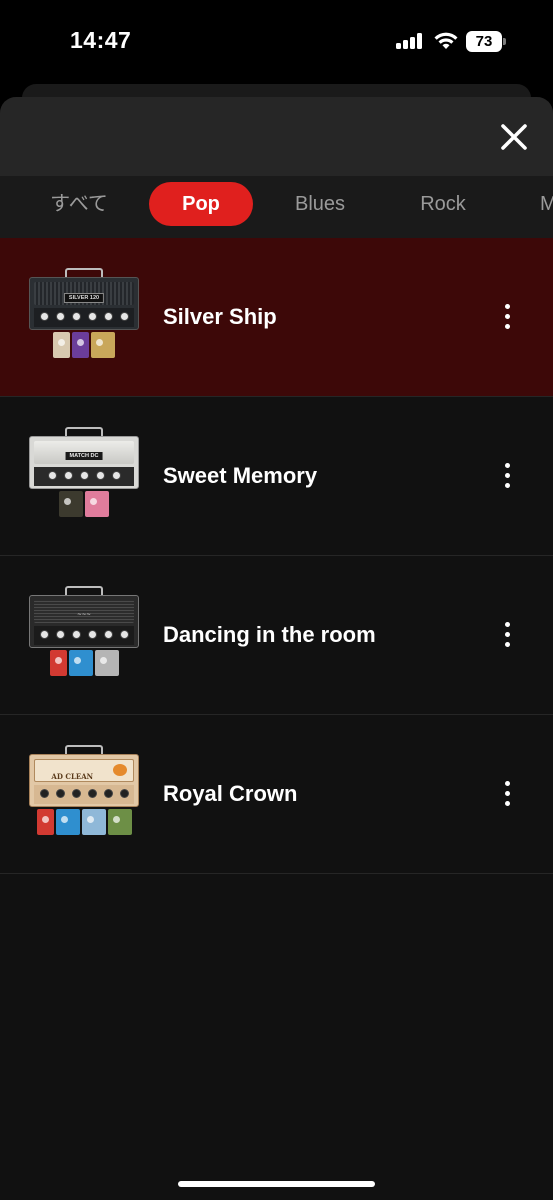  I want to click on amp-head-image: AD CLEAN, so click(84, 780).